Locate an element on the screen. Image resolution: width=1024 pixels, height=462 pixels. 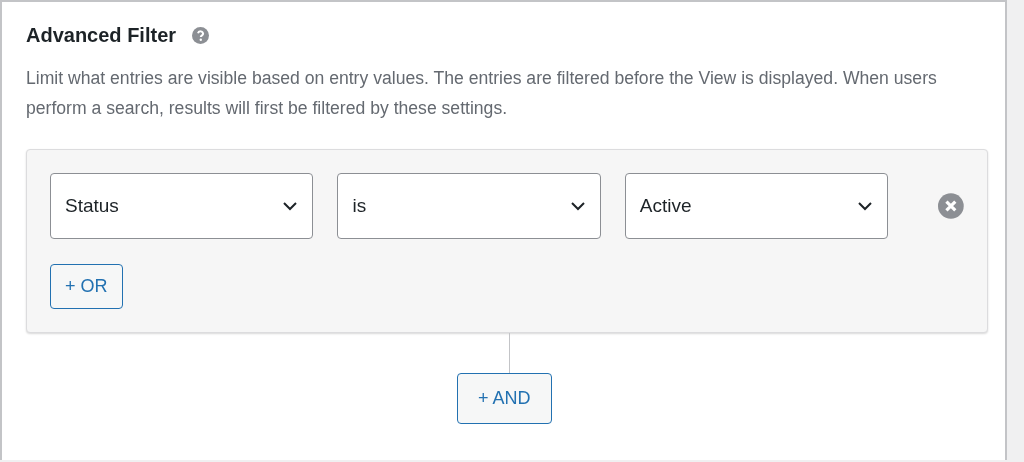
and-button: + AND is located at coordinates (504, 398).